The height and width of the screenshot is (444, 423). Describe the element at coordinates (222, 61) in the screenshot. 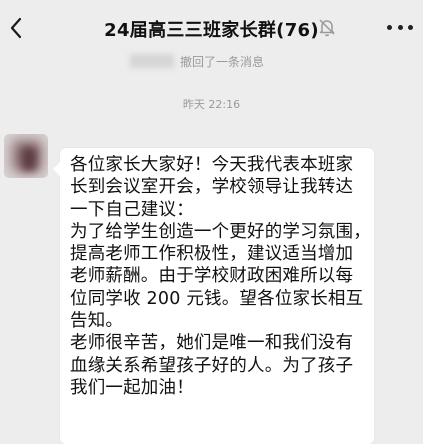

I see `recall-notice-text: 撤回了一条消息` at that location.